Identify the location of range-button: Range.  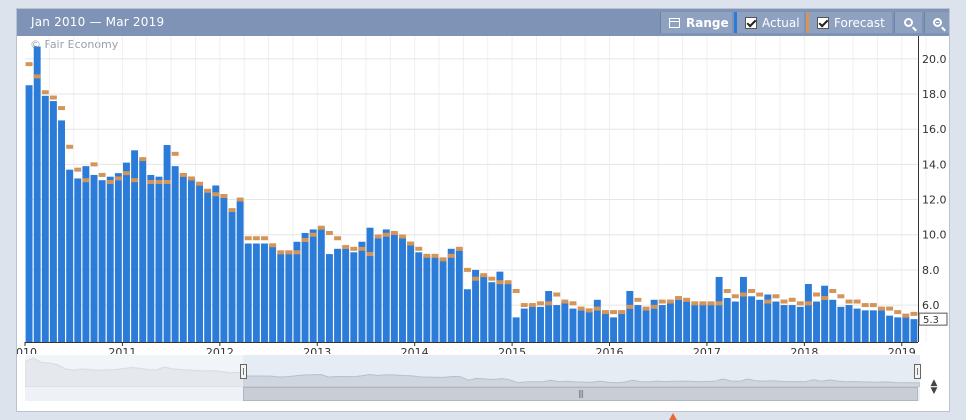
(696, 22).